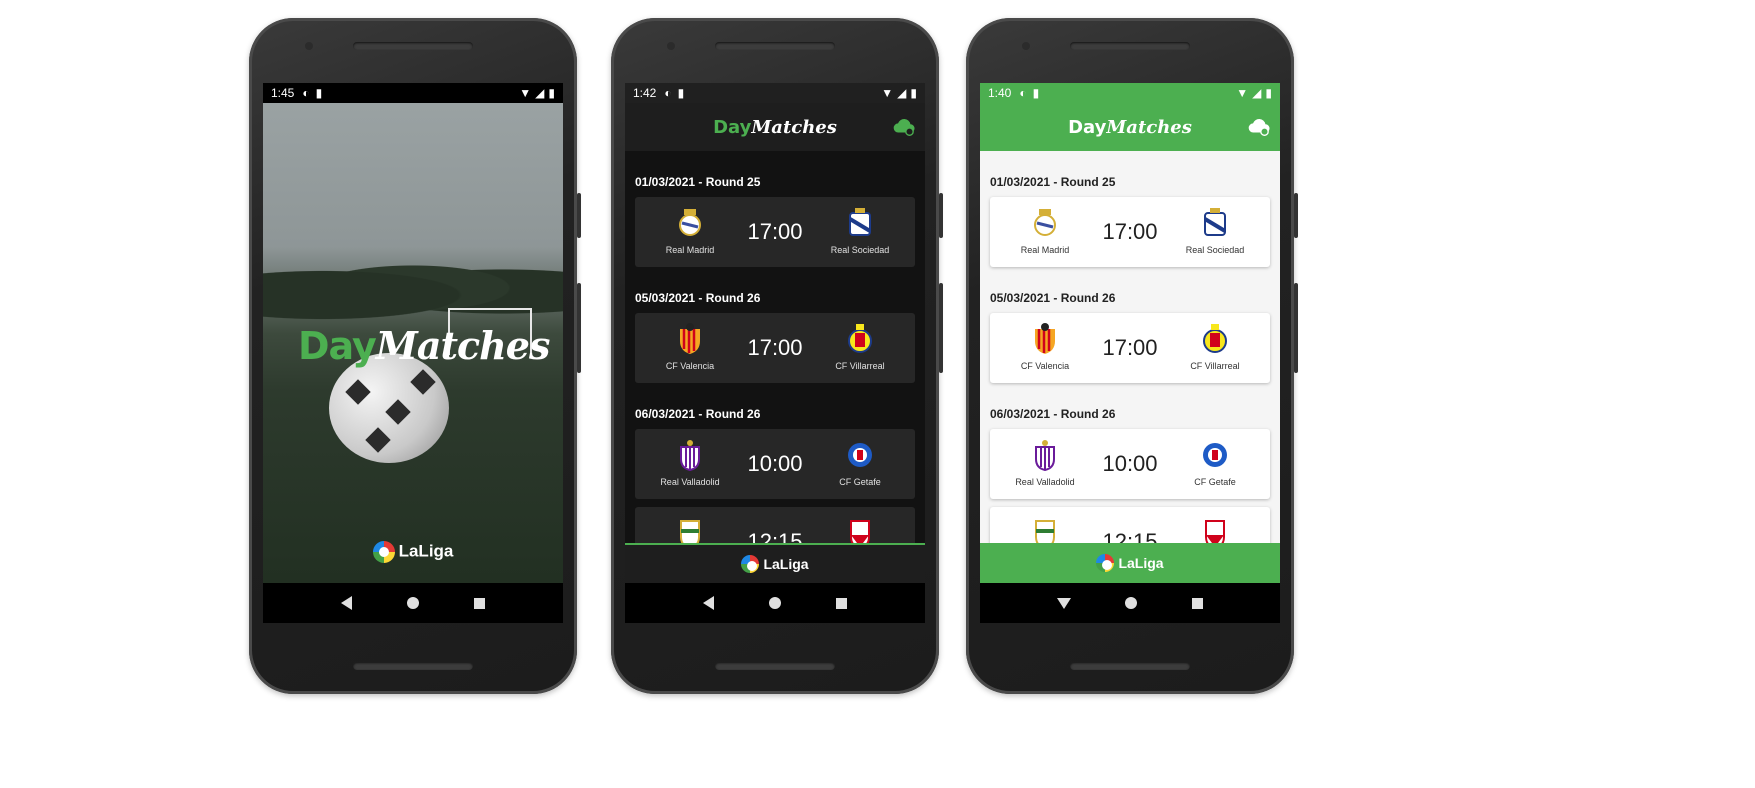  I want to click on status-time: 1:40, so click(1000, 93).